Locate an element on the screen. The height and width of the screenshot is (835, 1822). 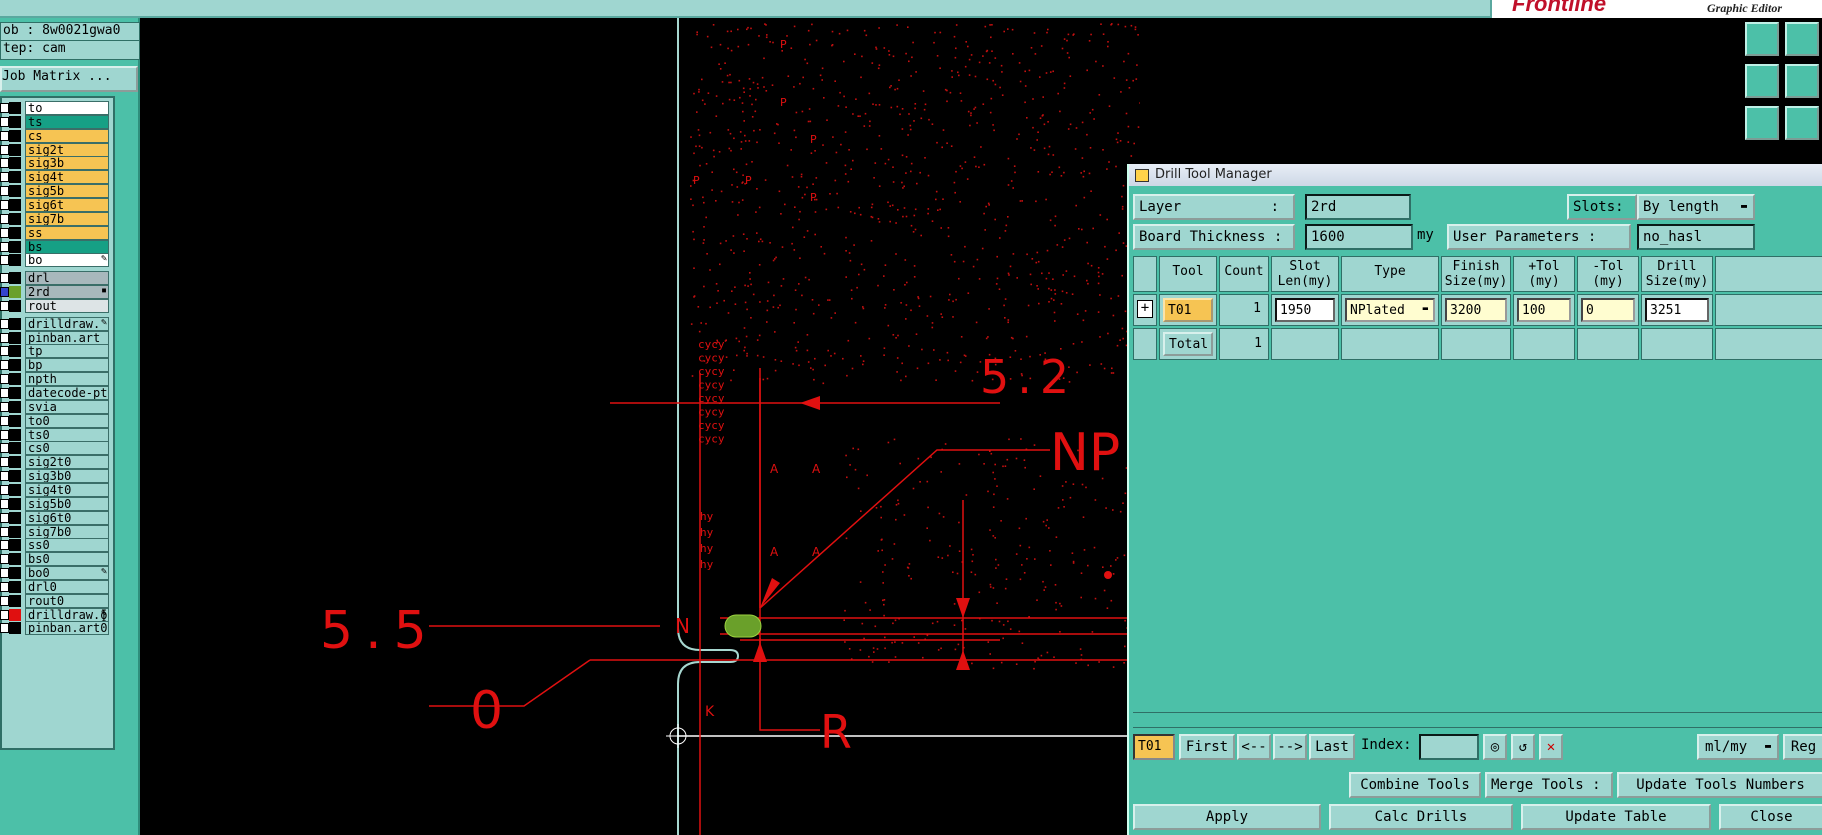
refresh-icon: ↺ is located at coordinates (1523, 747).